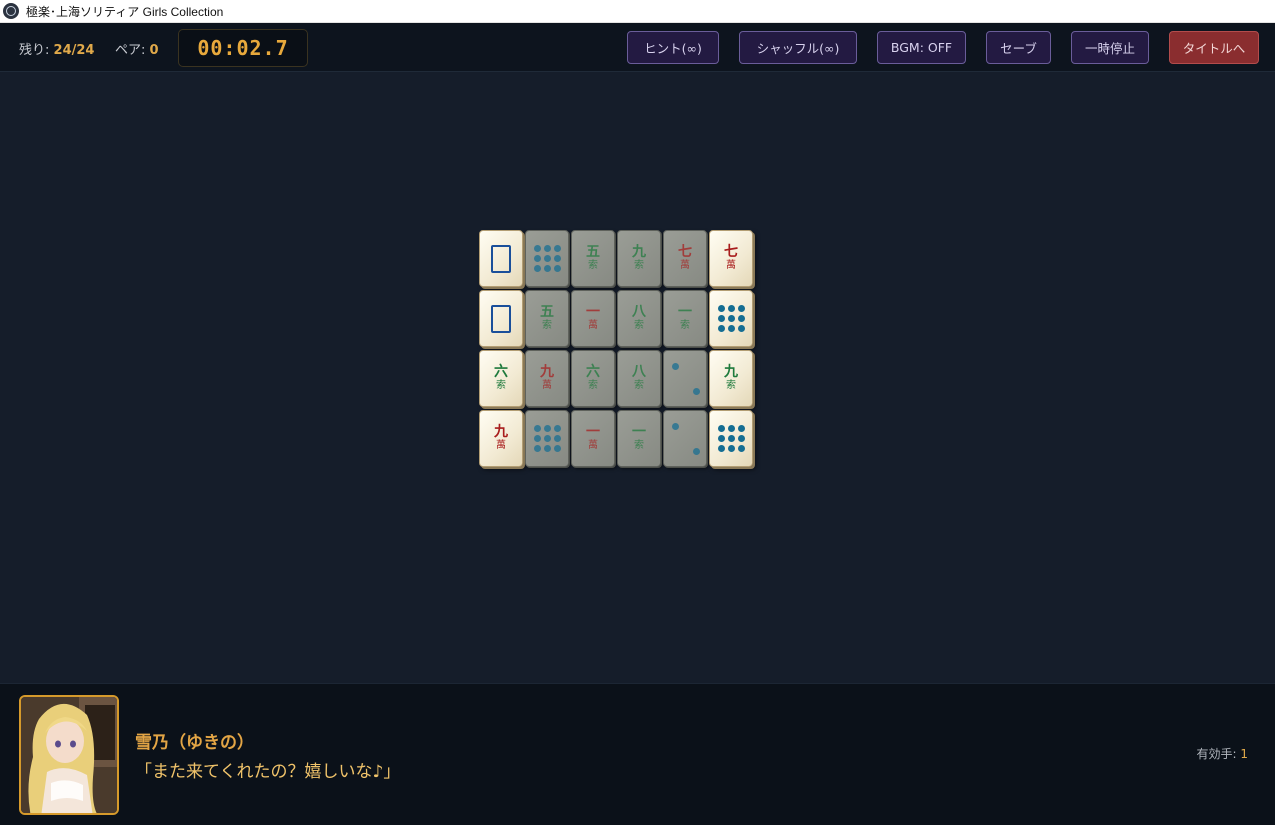 The image size is (1275, 825). What do you see at coordinates (637, 11) in the screenshot?
I see `window-titlebar: 極楽･上海ソリティア Girls Collection` at bounding box center [637, 11].